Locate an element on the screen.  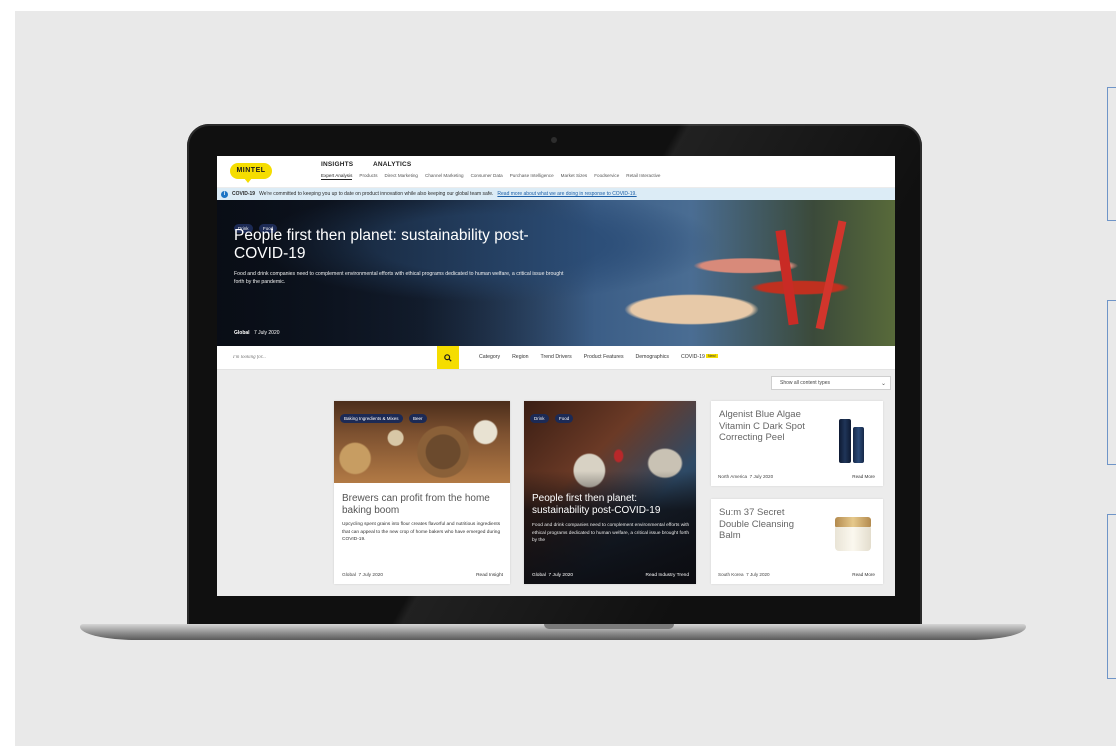
subnav-item: Direct Marketing is located at coordinates (401, 176).